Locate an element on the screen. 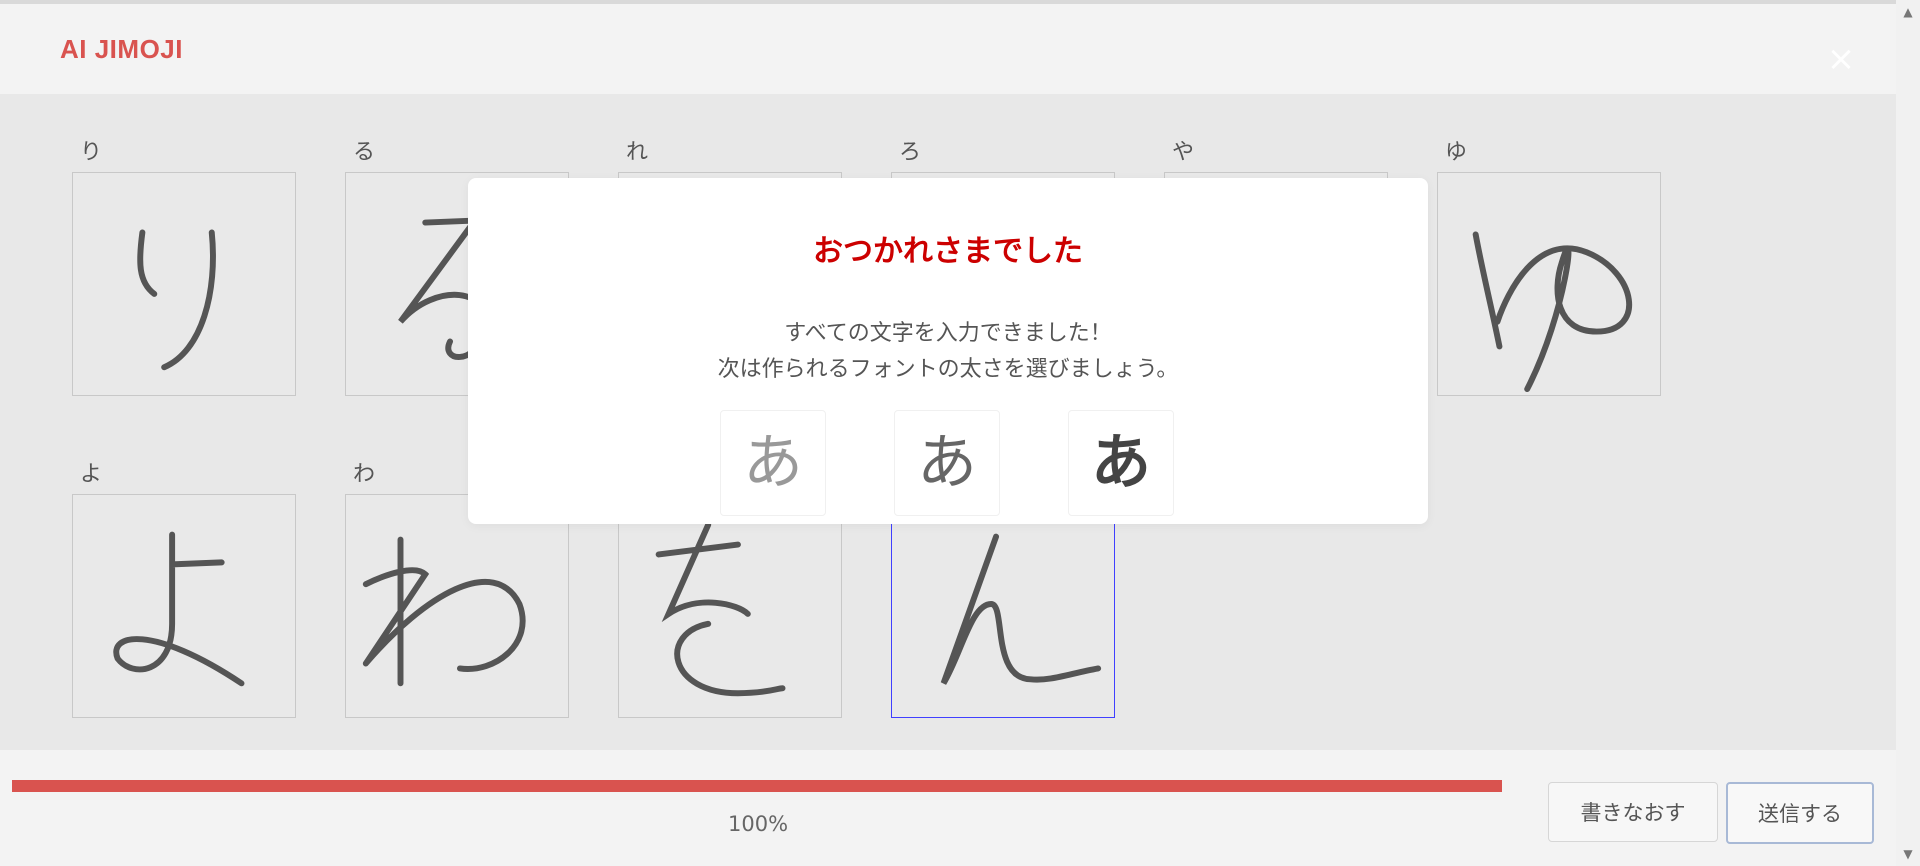  font-weight-regular-option: あ is located at coordinates (947, 463).